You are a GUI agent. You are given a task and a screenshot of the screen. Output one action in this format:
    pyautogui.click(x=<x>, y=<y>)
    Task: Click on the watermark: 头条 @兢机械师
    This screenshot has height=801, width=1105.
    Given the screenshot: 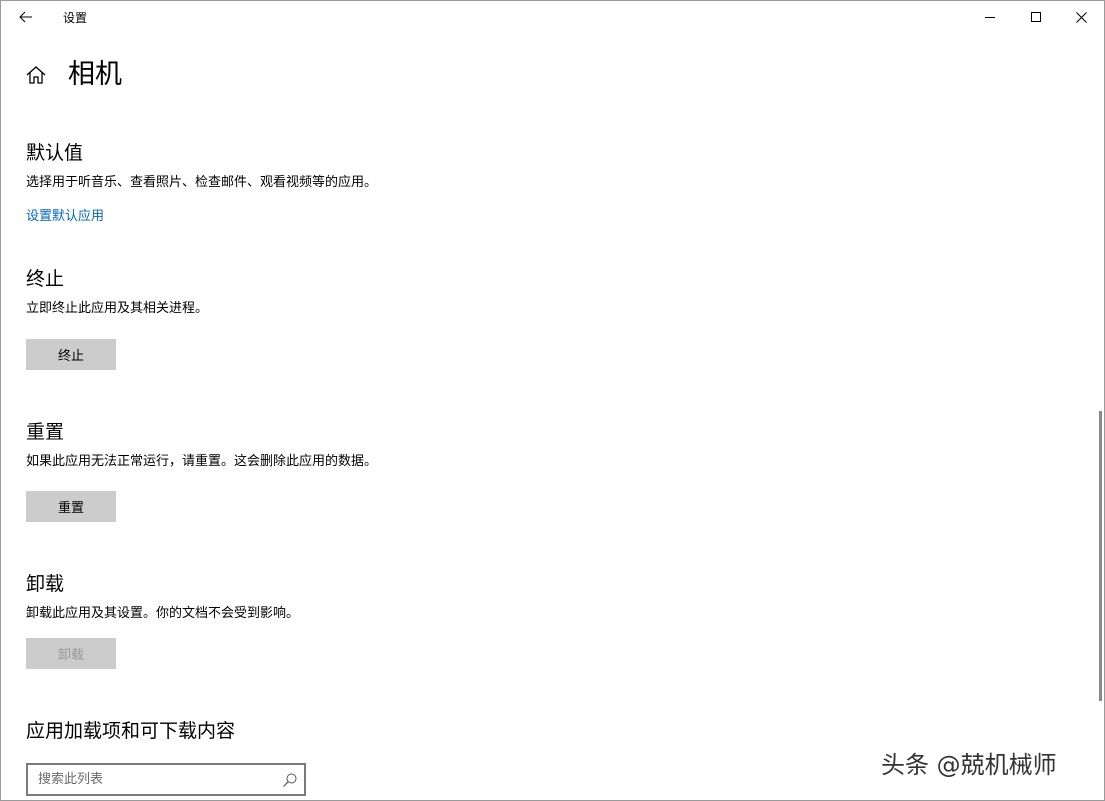 What is the action you would take?
    pyautogui.click(x=969, y=765)
    